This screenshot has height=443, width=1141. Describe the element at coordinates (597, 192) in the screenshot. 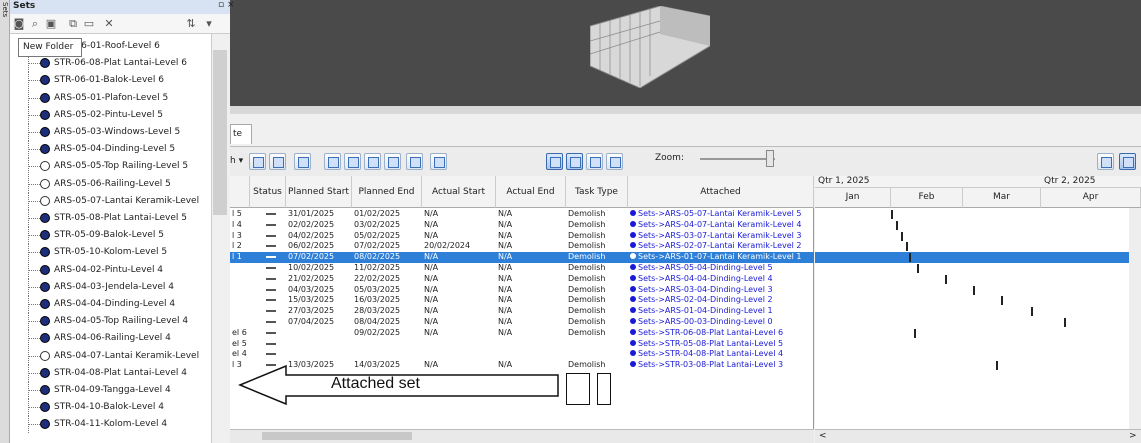

I see `col-task-type-header: Task Type` at that location.